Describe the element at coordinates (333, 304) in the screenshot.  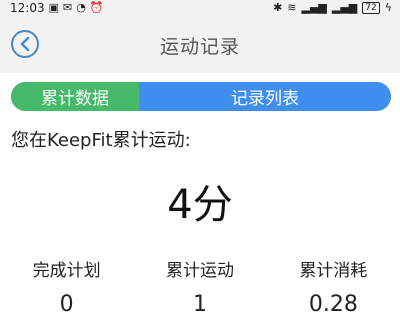
I see `stat-value-calories: 0.28` at that location.